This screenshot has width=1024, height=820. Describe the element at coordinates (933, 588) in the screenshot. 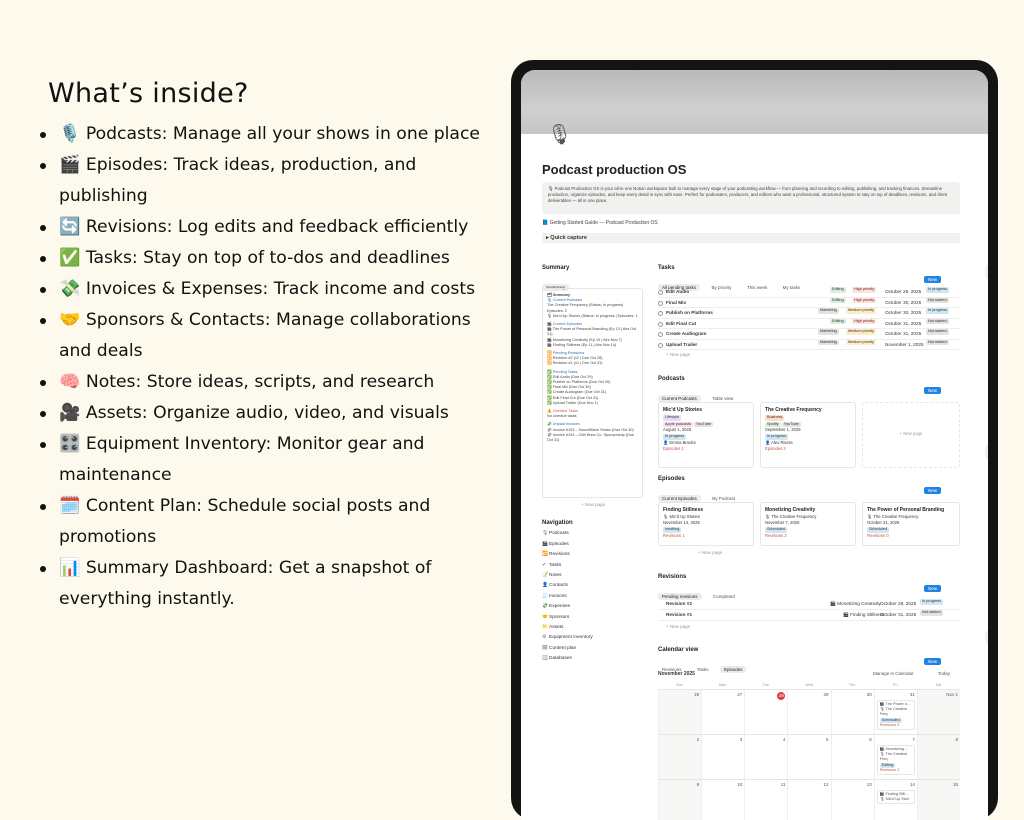

I see `new-revision-button: New` at that location.